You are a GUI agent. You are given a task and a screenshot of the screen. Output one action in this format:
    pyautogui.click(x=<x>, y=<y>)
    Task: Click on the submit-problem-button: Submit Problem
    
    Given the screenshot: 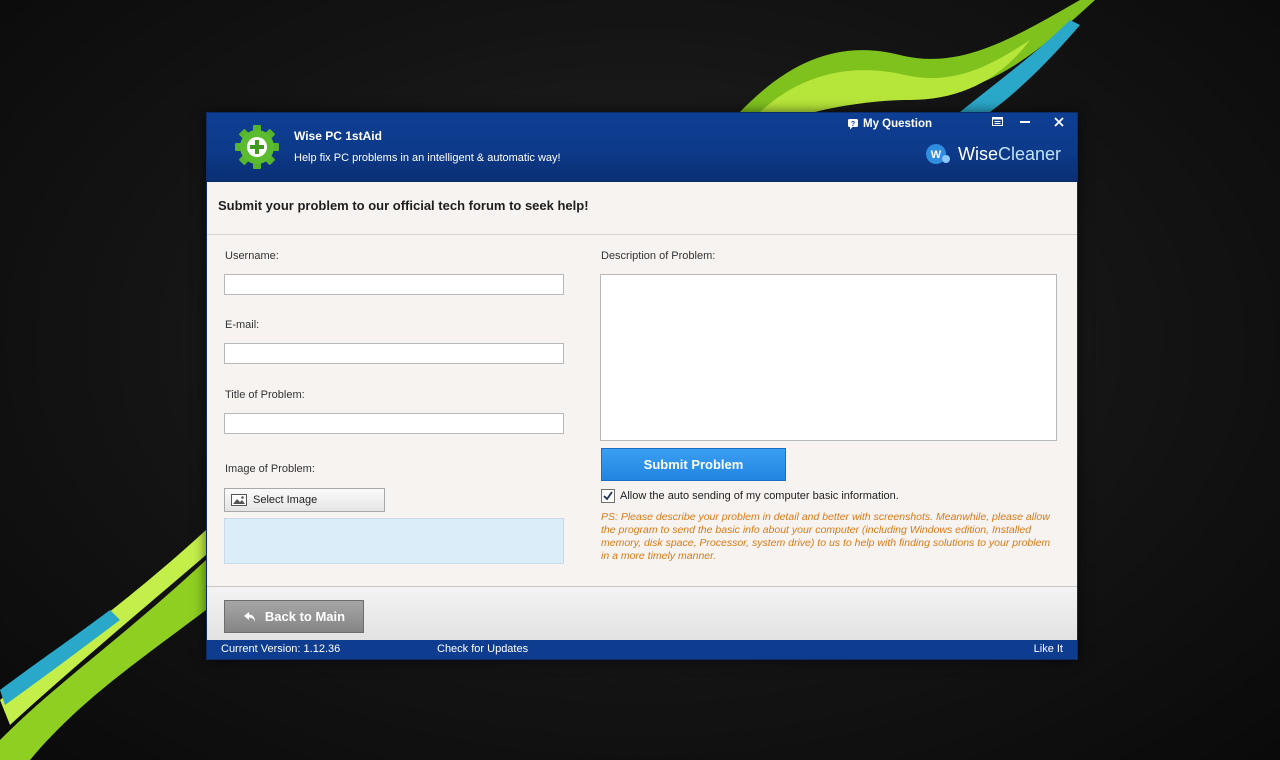 What is the action you would take?
    pyautogui.click(x=693, y=464)
    